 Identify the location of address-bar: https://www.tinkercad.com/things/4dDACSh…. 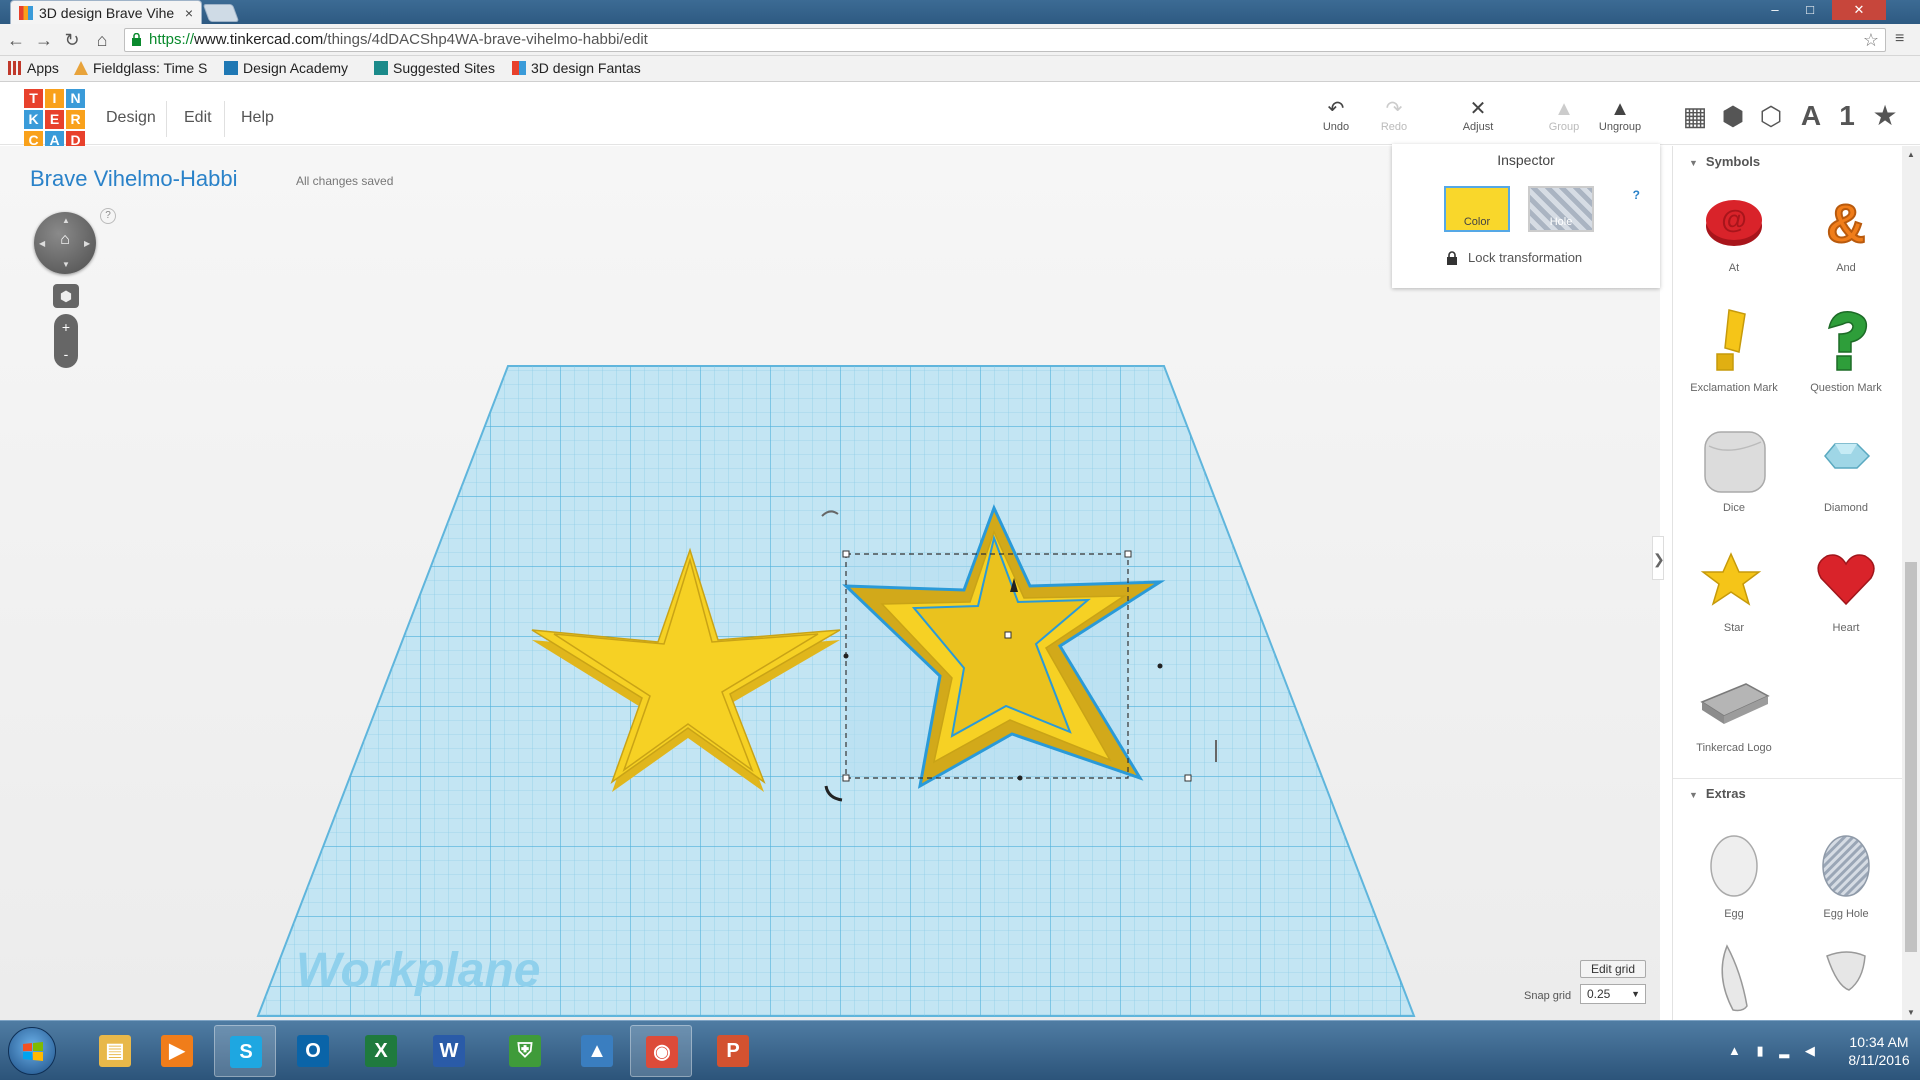
(1005, 40).